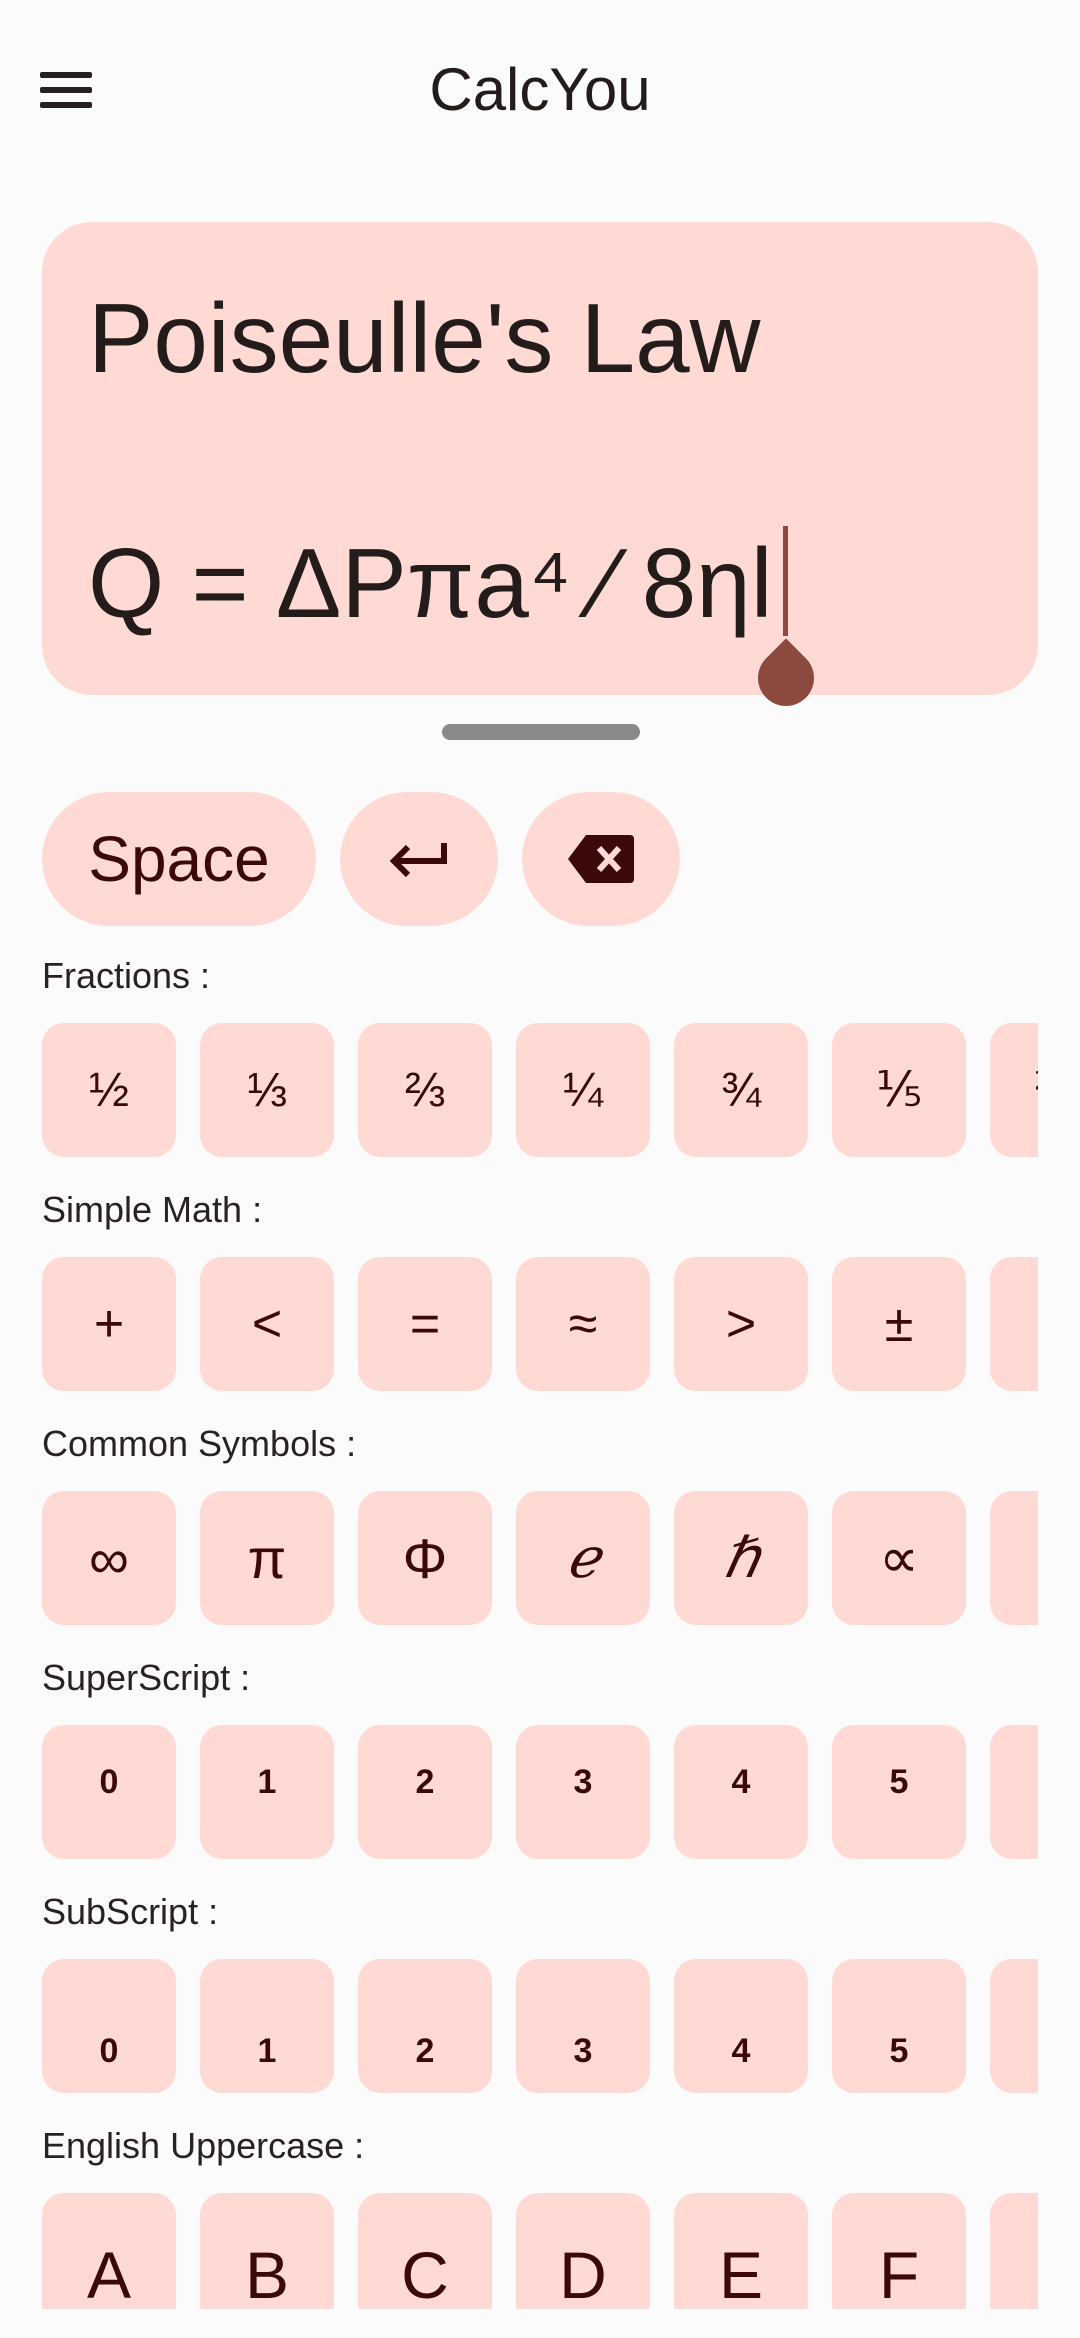 This screenshot has width=1080, height=2338. I want to click on simple-math-section-label: Simple Math :, so click(152, 1209).